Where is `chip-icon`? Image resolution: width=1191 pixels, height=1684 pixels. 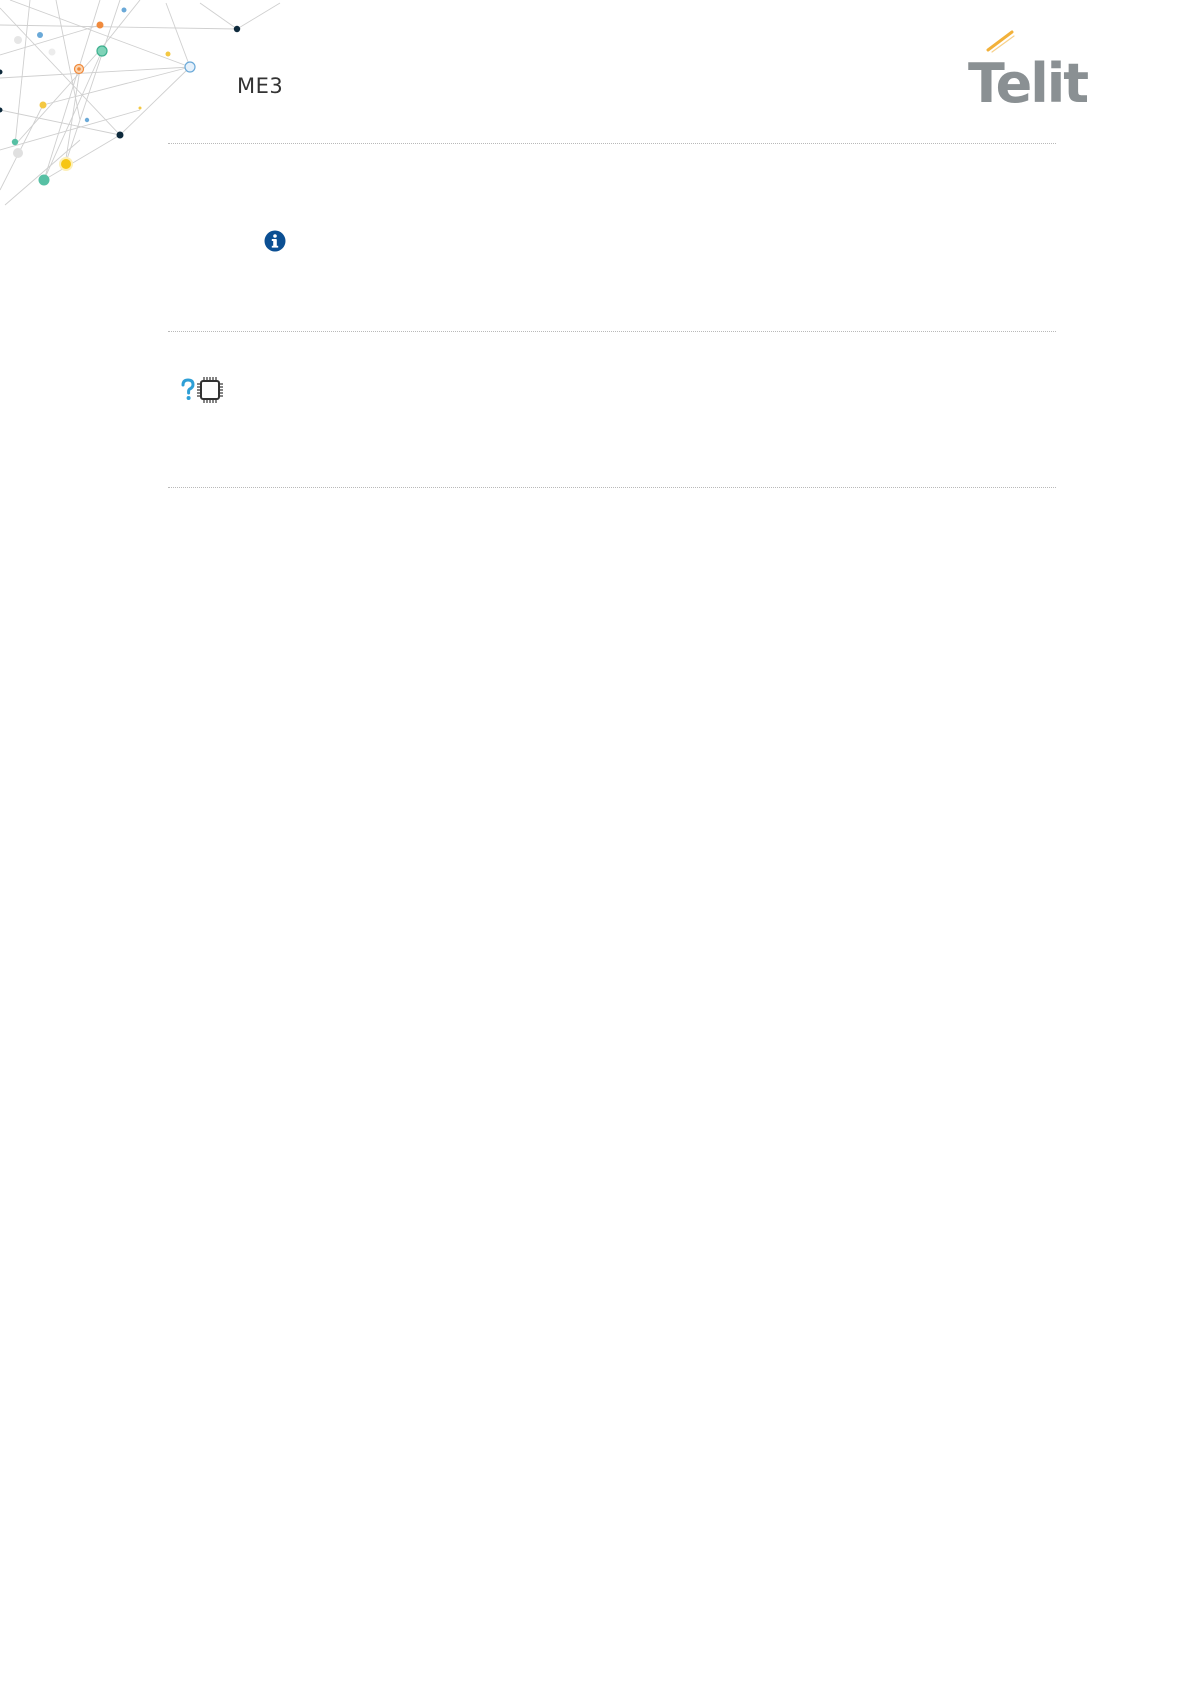 chip-icon is located at coordinates (210, 390).